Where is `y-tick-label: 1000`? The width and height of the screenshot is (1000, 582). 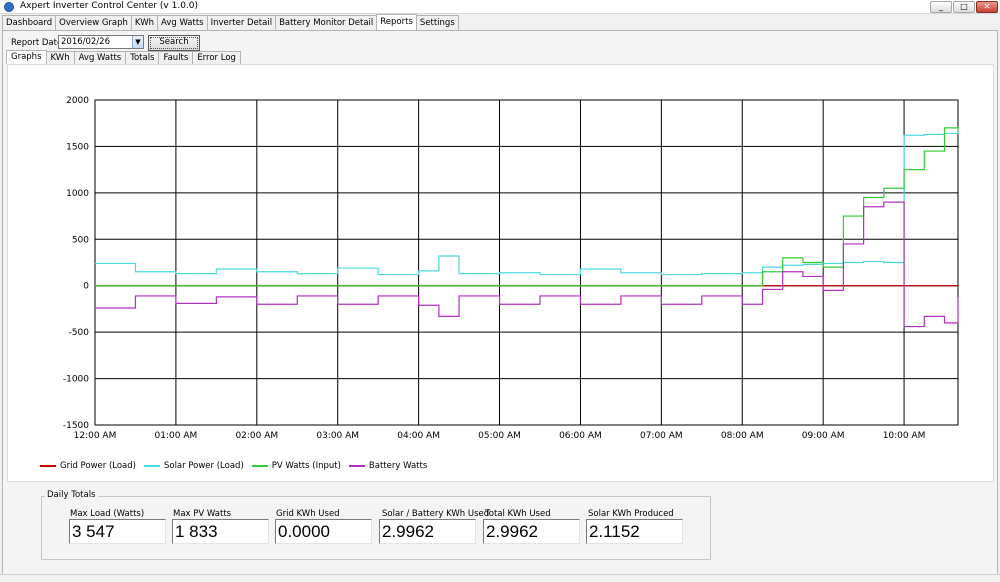 y-tick-label: 1000 is located at coordinates (77, 194).